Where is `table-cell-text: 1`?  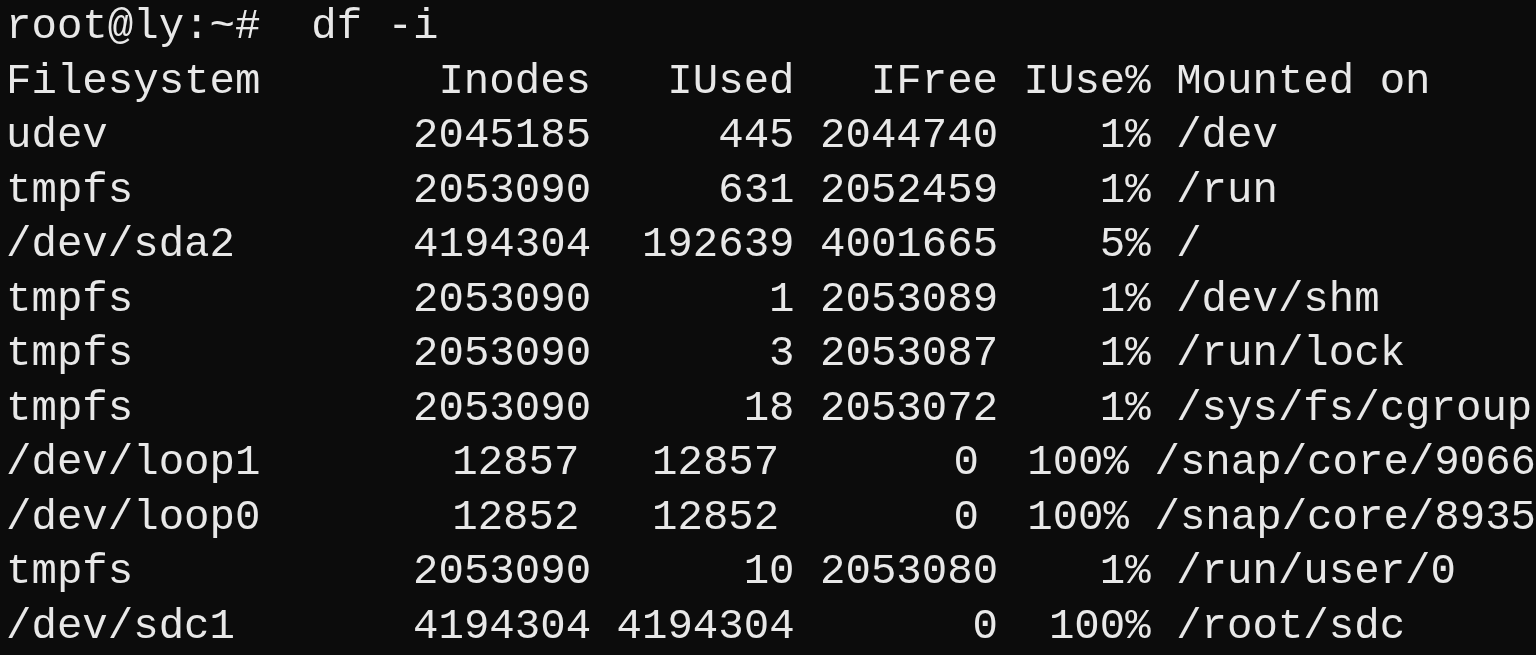 table-cell-text: 1 is located at coordinates (781, 300).